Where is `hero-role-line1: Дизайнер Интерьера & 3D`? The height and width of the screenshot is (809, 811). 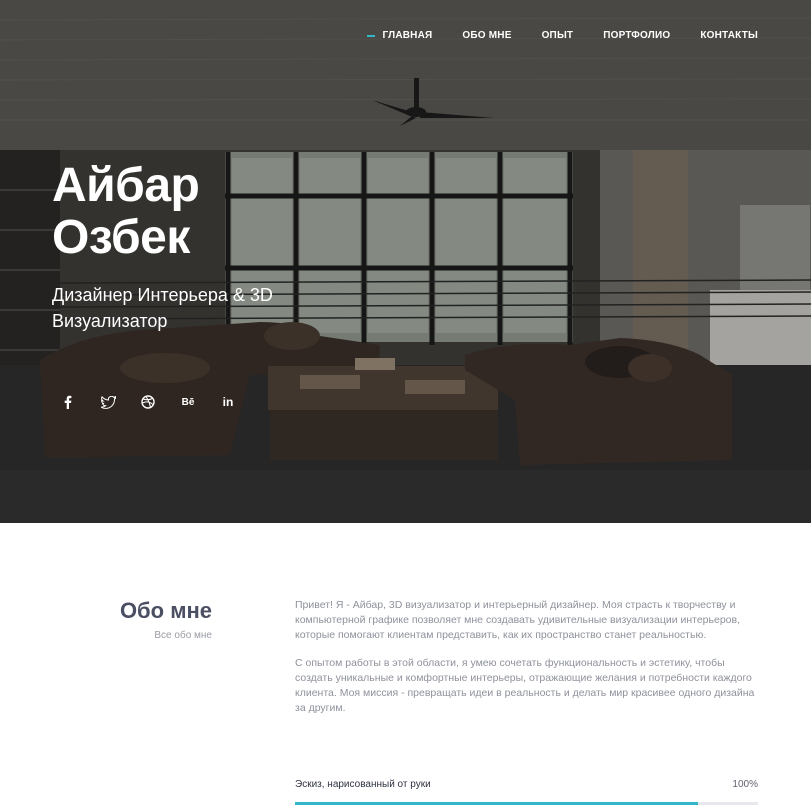 hero-role-line1: Дизайнер Интерьера & 3D is located at coordinates (162, 295).